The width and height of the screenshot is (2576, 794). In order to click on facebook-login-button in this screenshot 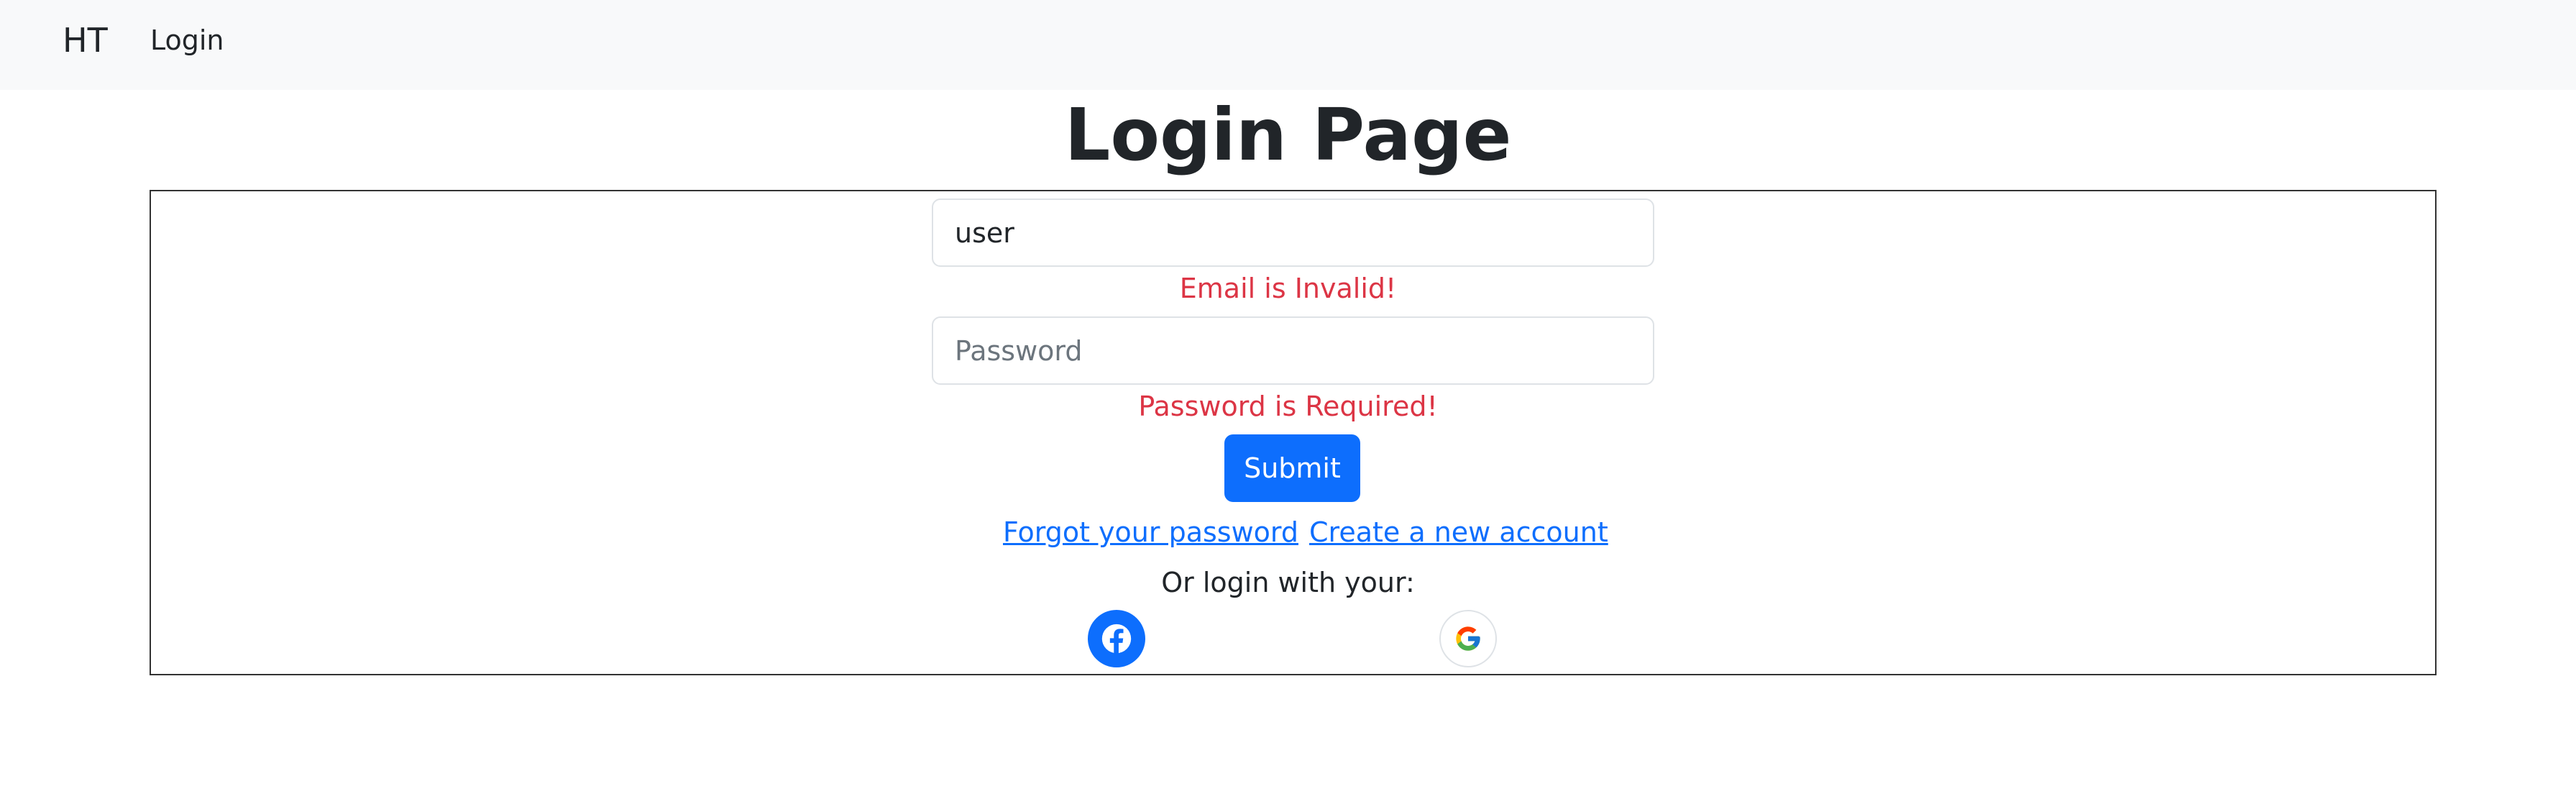, I will do `click(1116, 638)`.